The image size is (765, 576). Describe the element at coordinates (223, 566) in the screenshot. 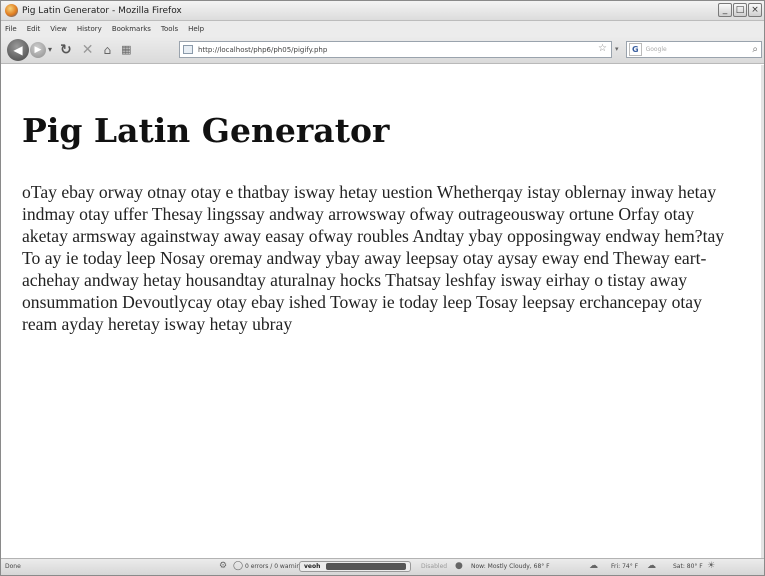

I see `plugin-icon: ⚙` at that location.